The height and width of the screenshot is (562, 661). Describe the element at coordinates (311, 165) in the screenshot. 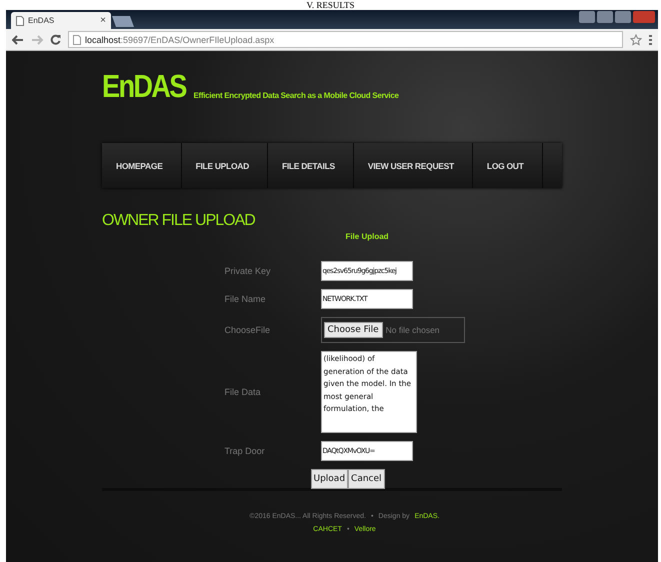

I see `nav-link: FILE DETAILS` at that location.